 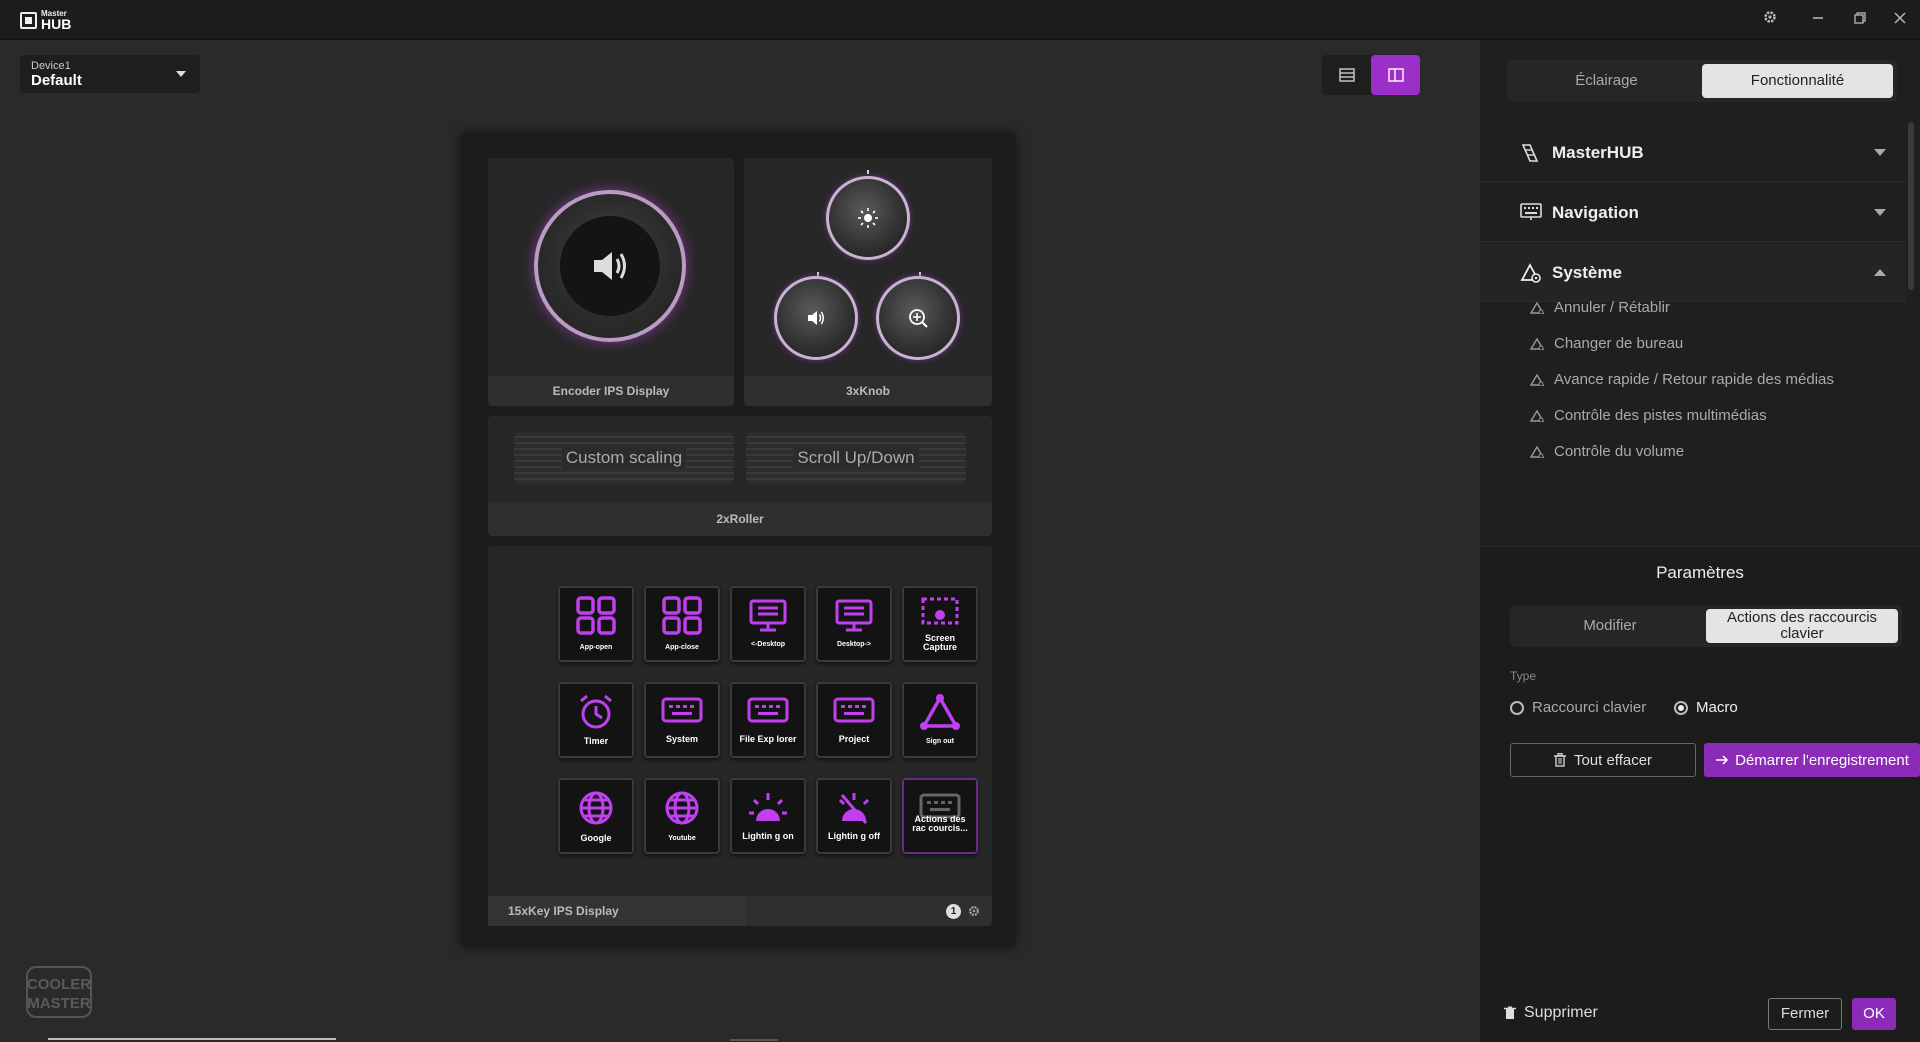 I want to click on key-button: Screen Capture, so click(x=940, y=624).